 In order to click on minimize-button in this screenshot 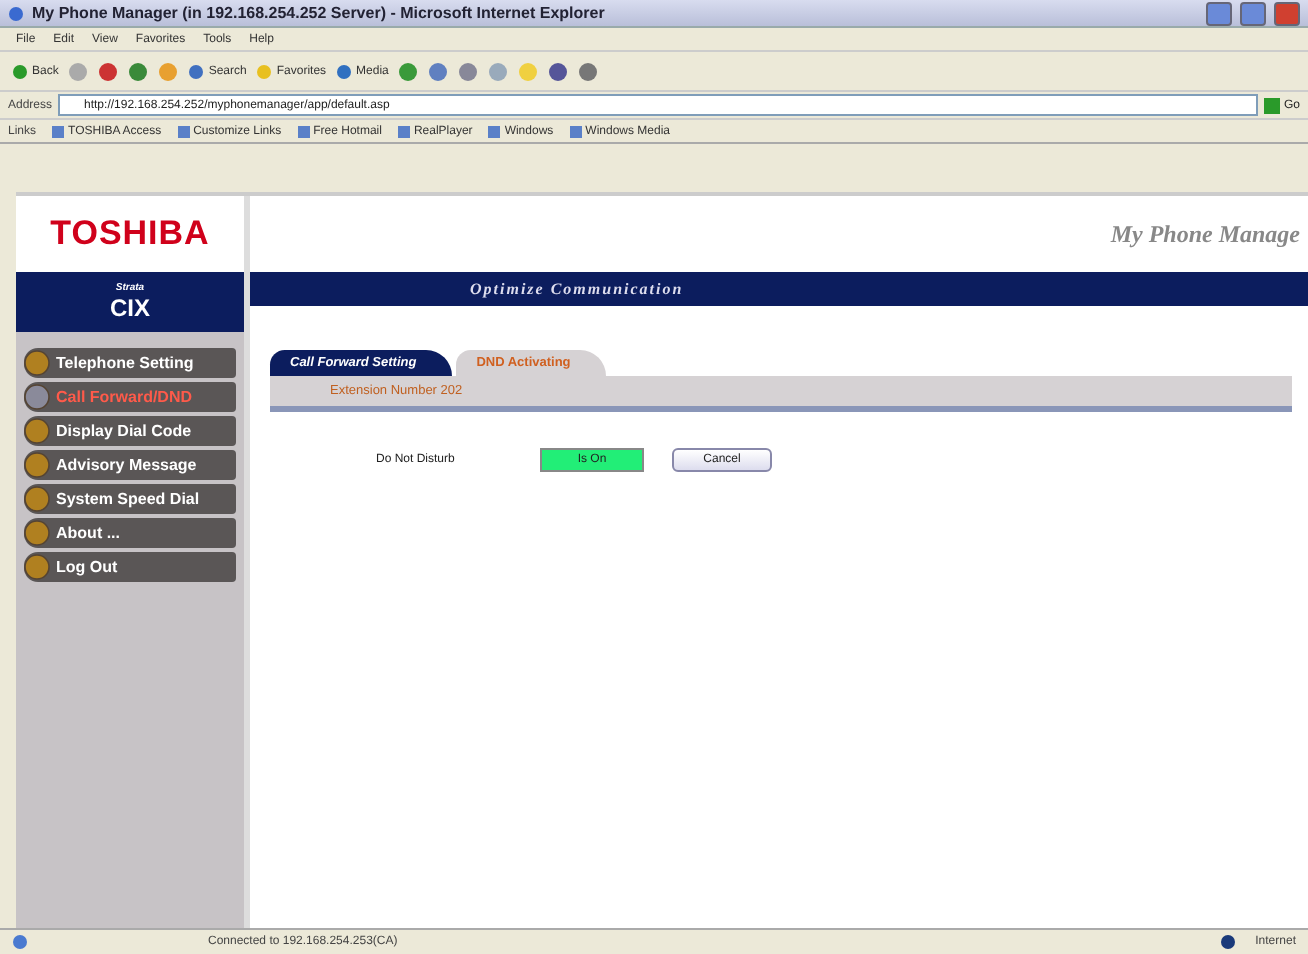, I will do `click(1219, 13)`.